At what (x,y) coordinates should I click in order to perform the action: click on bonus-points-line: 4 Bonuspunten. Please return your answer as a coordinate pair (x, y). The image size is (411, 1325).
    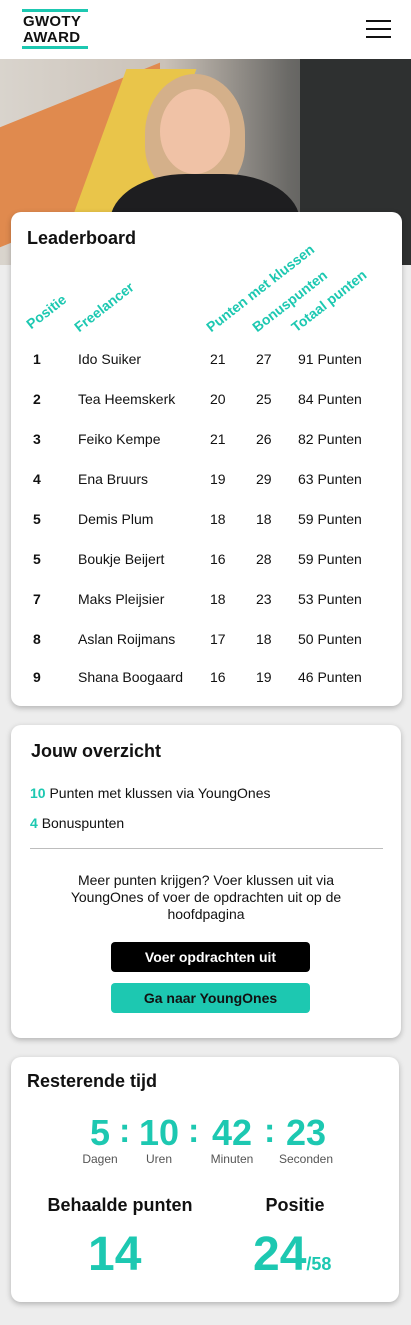
    Looking at the image, I should click on (77, 823).